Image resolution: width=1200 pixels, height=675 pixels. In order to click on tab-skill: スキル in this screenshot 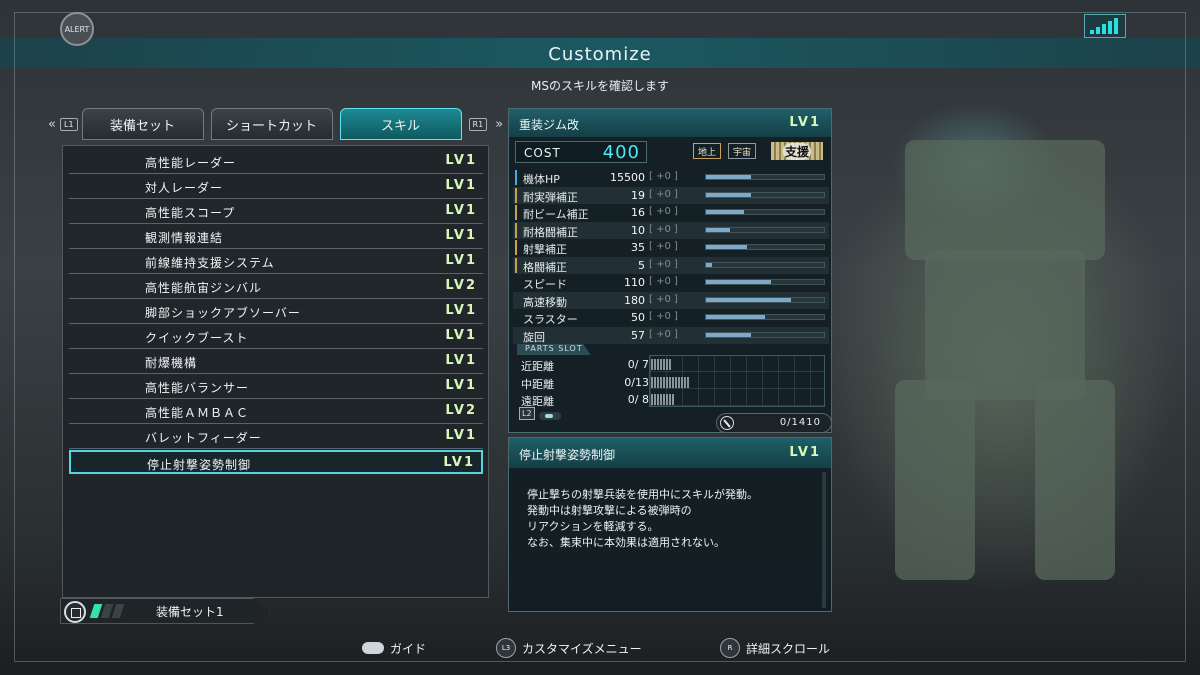, I will do `click(400, 124)`.